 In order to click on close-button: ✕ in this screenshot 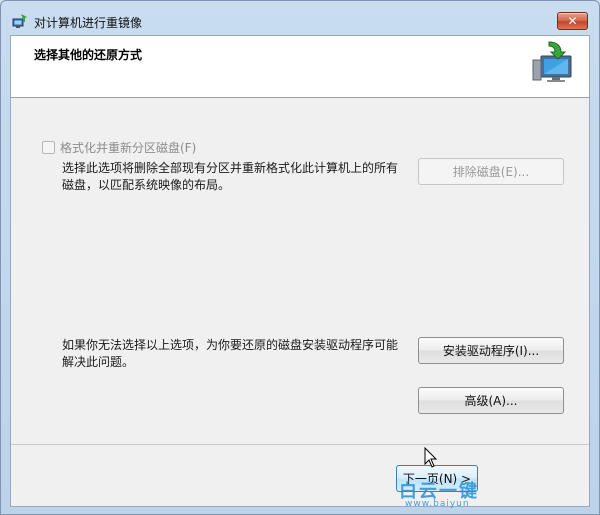, I will do `click(572, 21)`.